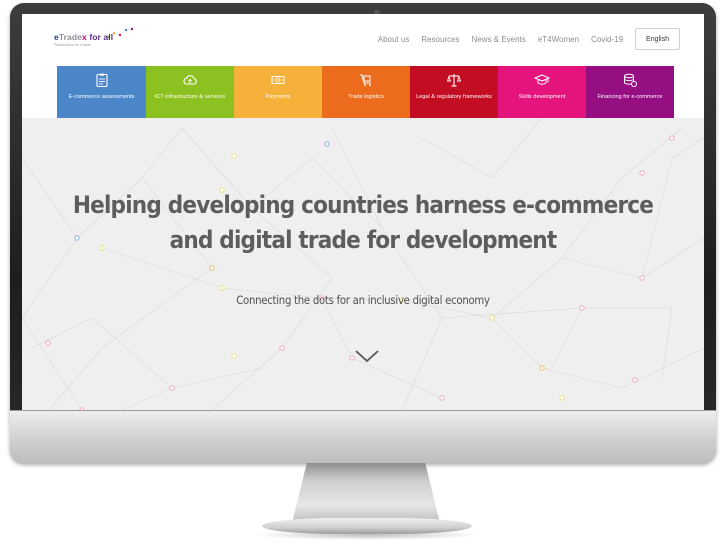  What do you see at coordinates (363, 240) in the screenshot?
I see `hero-title-line-2: and digital trade for development` at bounding box center [363, 240].